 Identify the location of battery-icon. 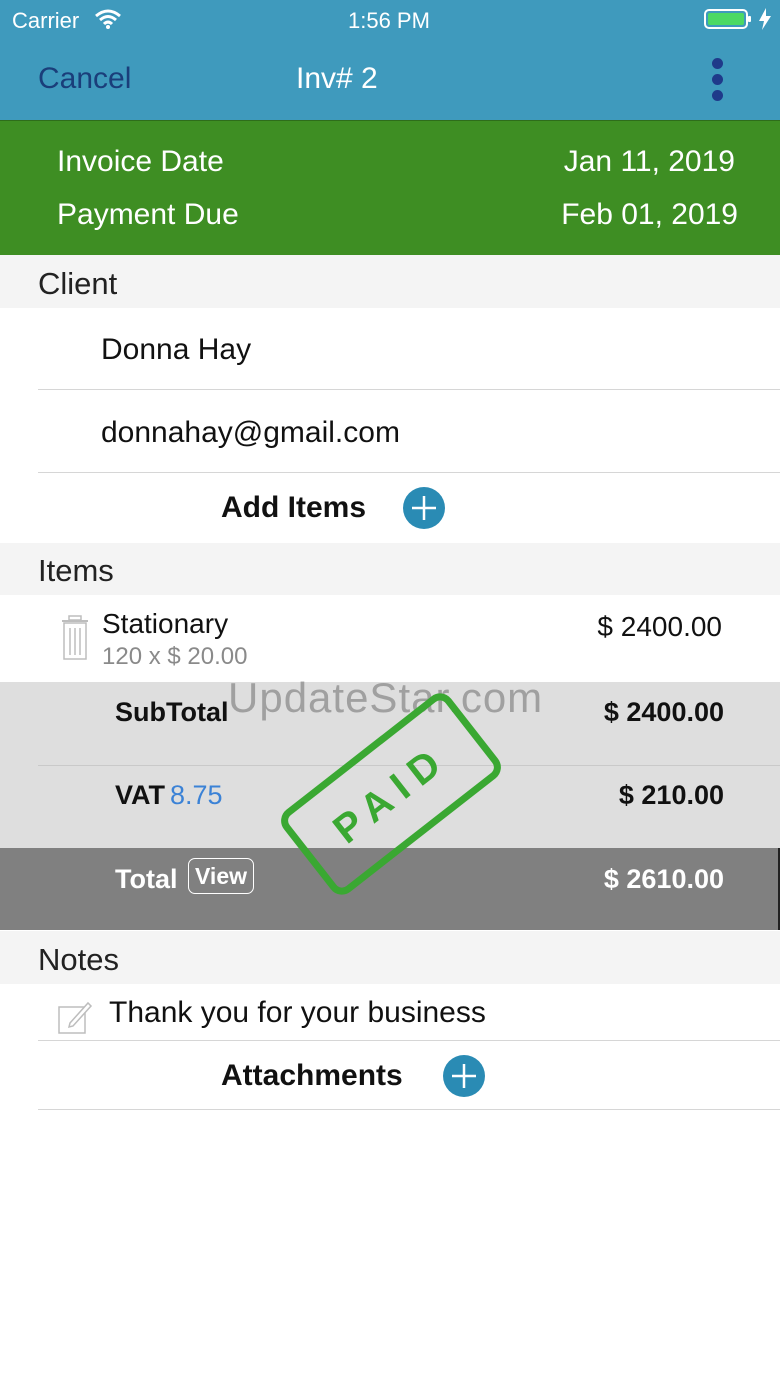
(727, 19).